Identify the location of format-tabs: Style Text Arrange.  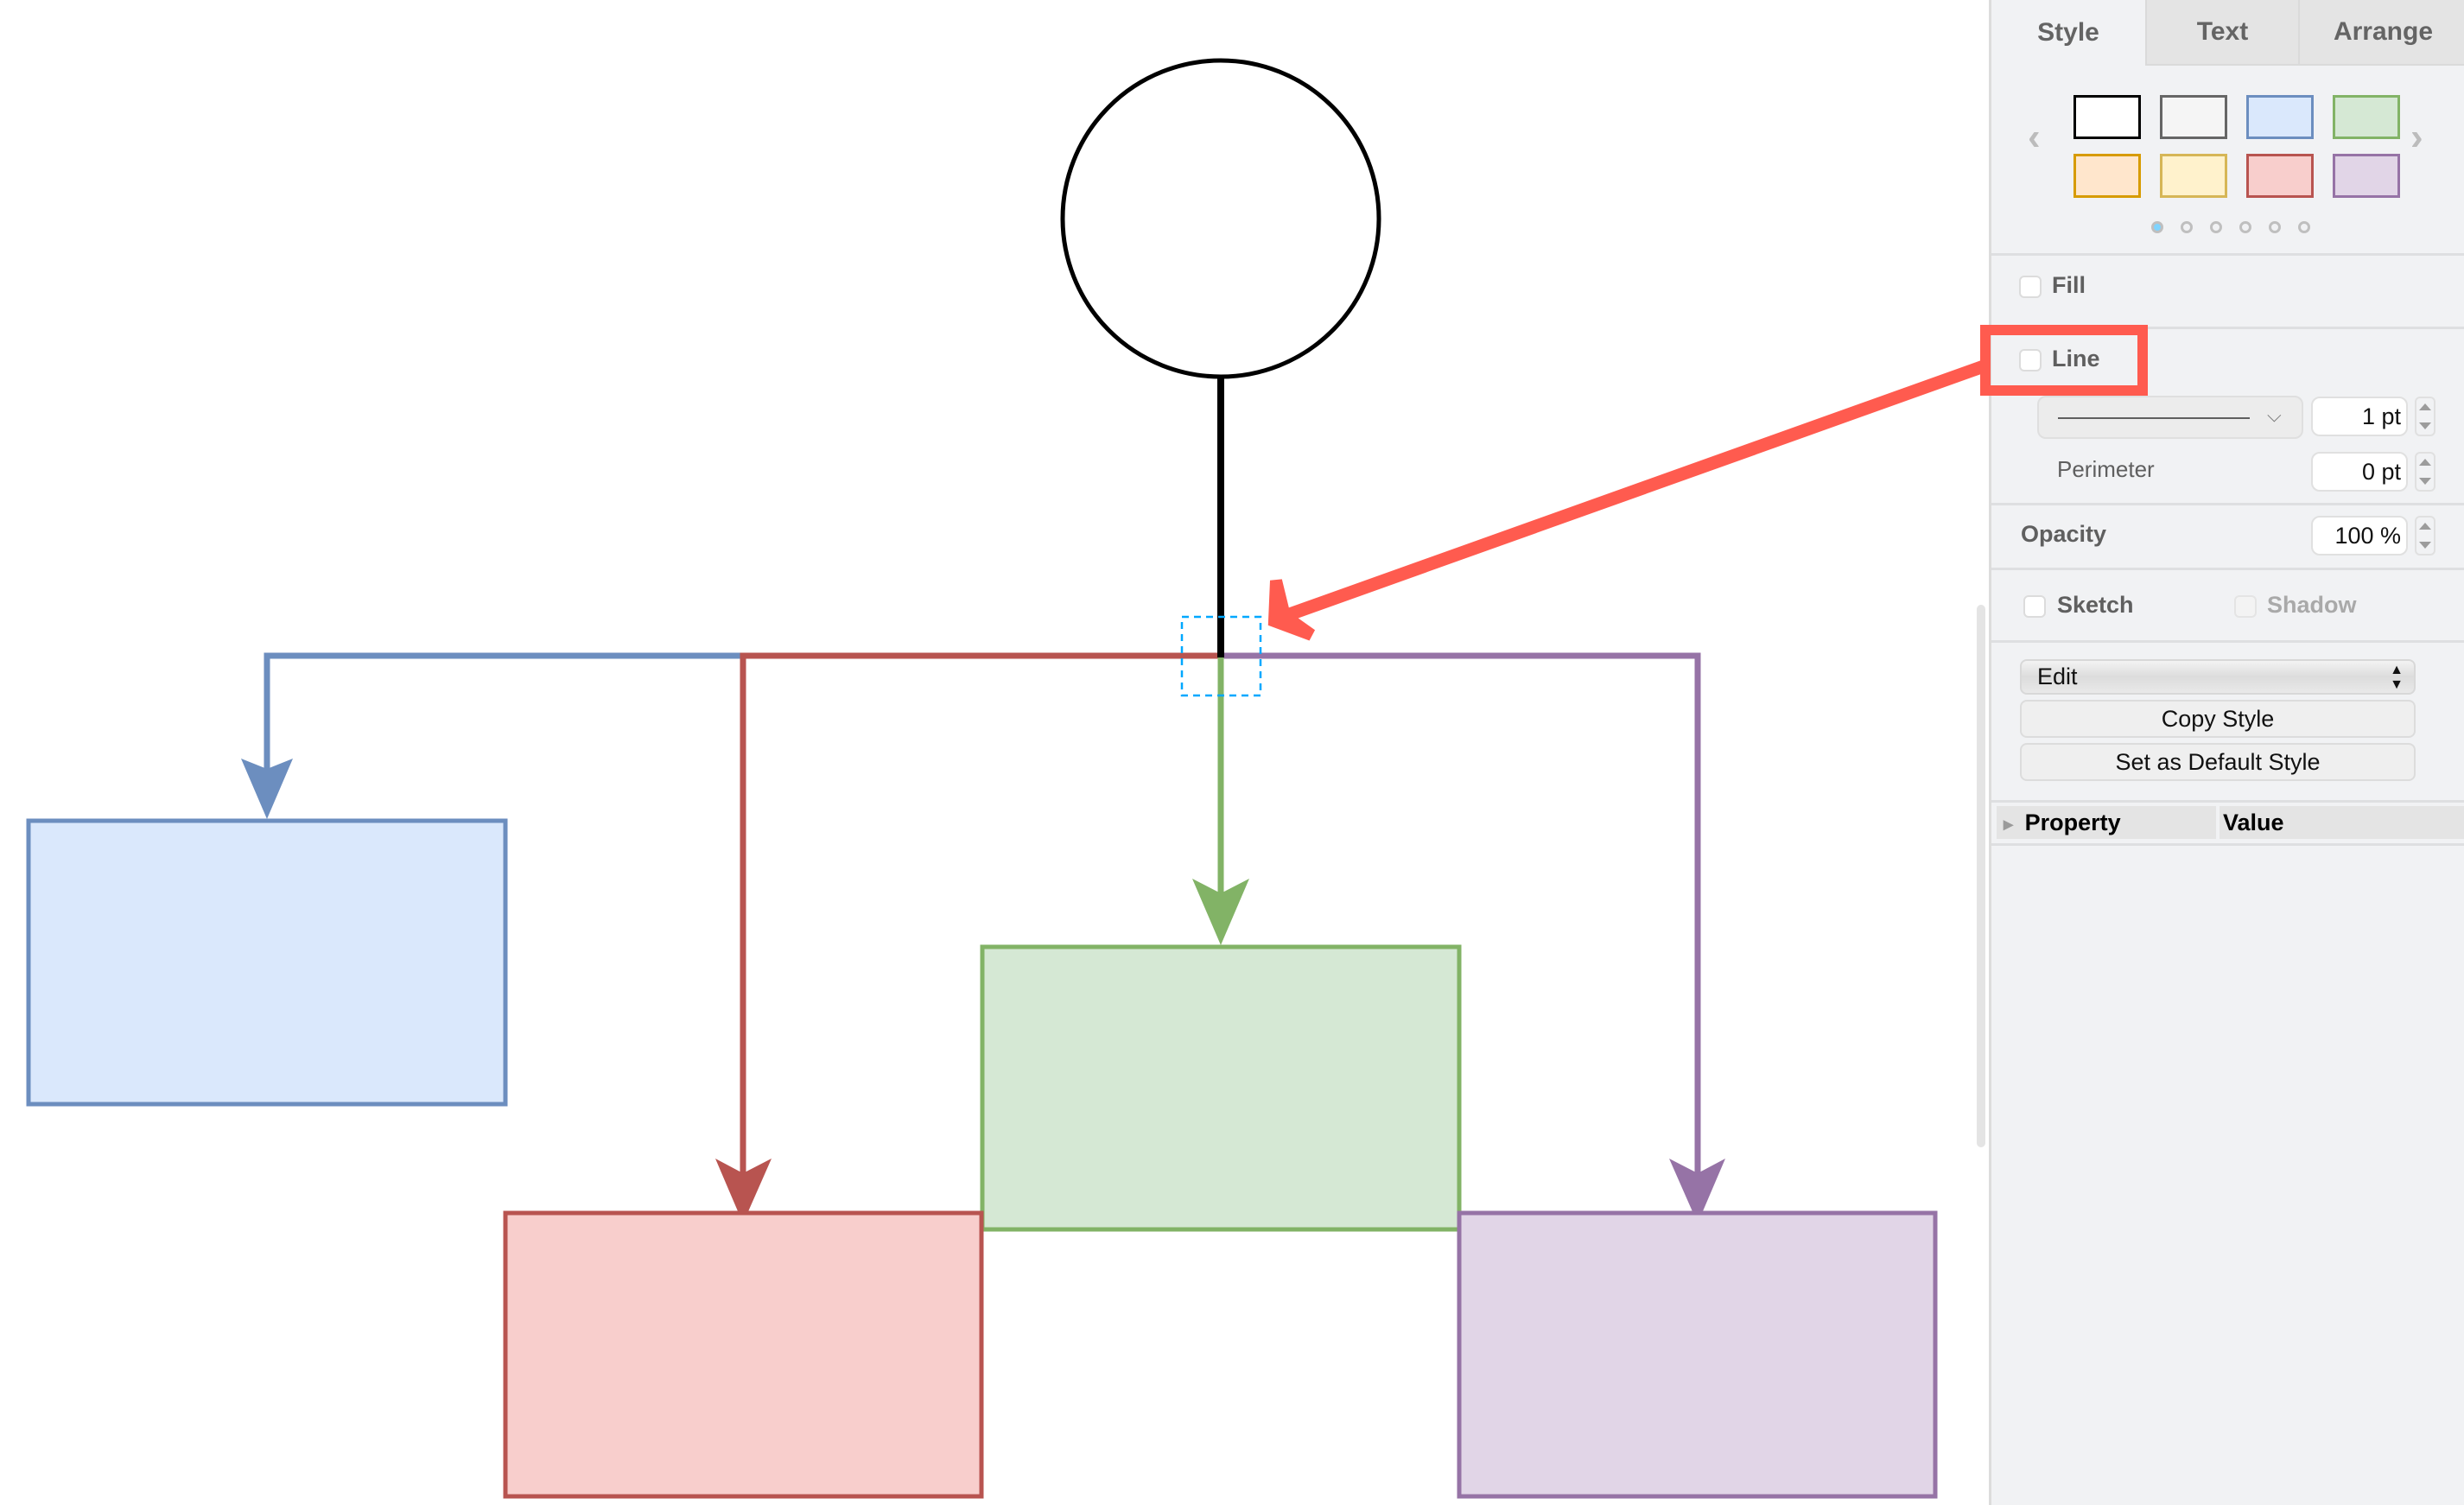
(2227, 33).